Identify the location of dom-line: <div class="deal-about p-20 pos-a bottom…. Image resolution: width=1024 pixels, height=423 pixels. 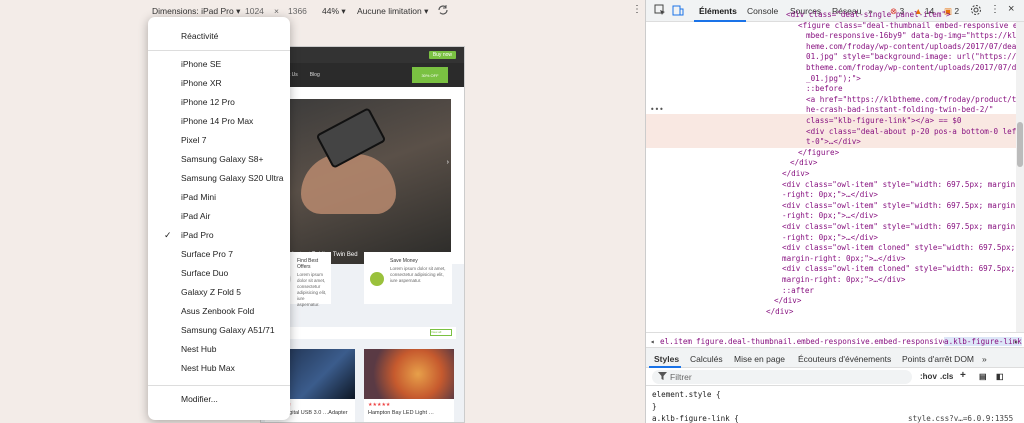
(911, 132).